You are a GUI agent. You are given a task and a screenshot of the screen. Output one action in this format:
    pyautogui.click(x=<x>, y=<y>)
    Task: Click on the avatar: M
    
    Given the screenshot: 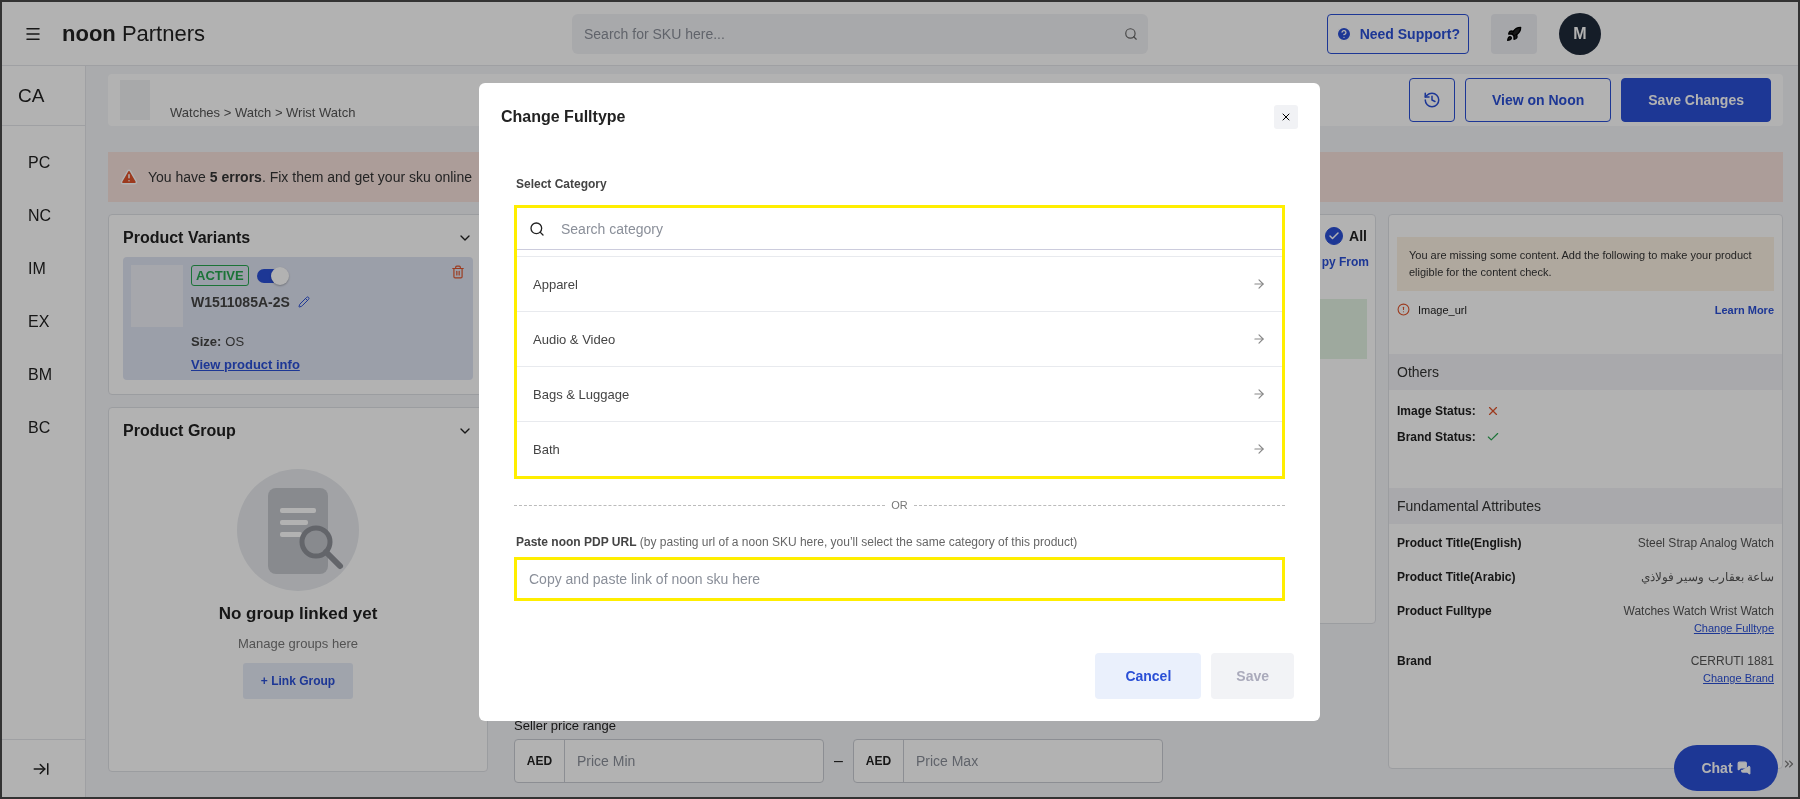 What is the action you would take?
    pyautogui.click(x=1580, y=33)
    